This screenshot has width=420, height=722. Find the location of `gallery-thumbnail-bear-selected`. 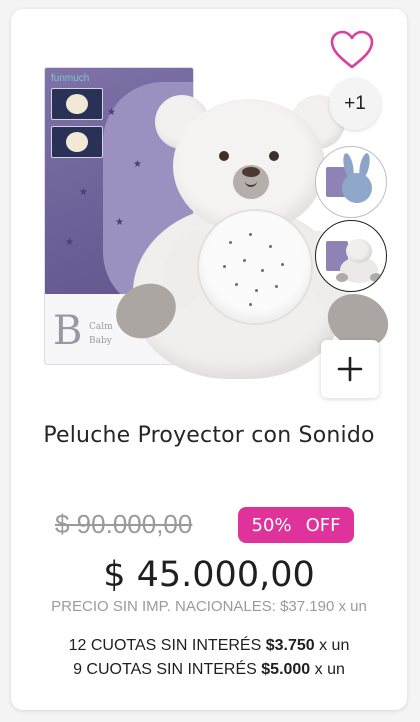

gallery-thumbnail-bear-selected is located at coordinates (351, 256).